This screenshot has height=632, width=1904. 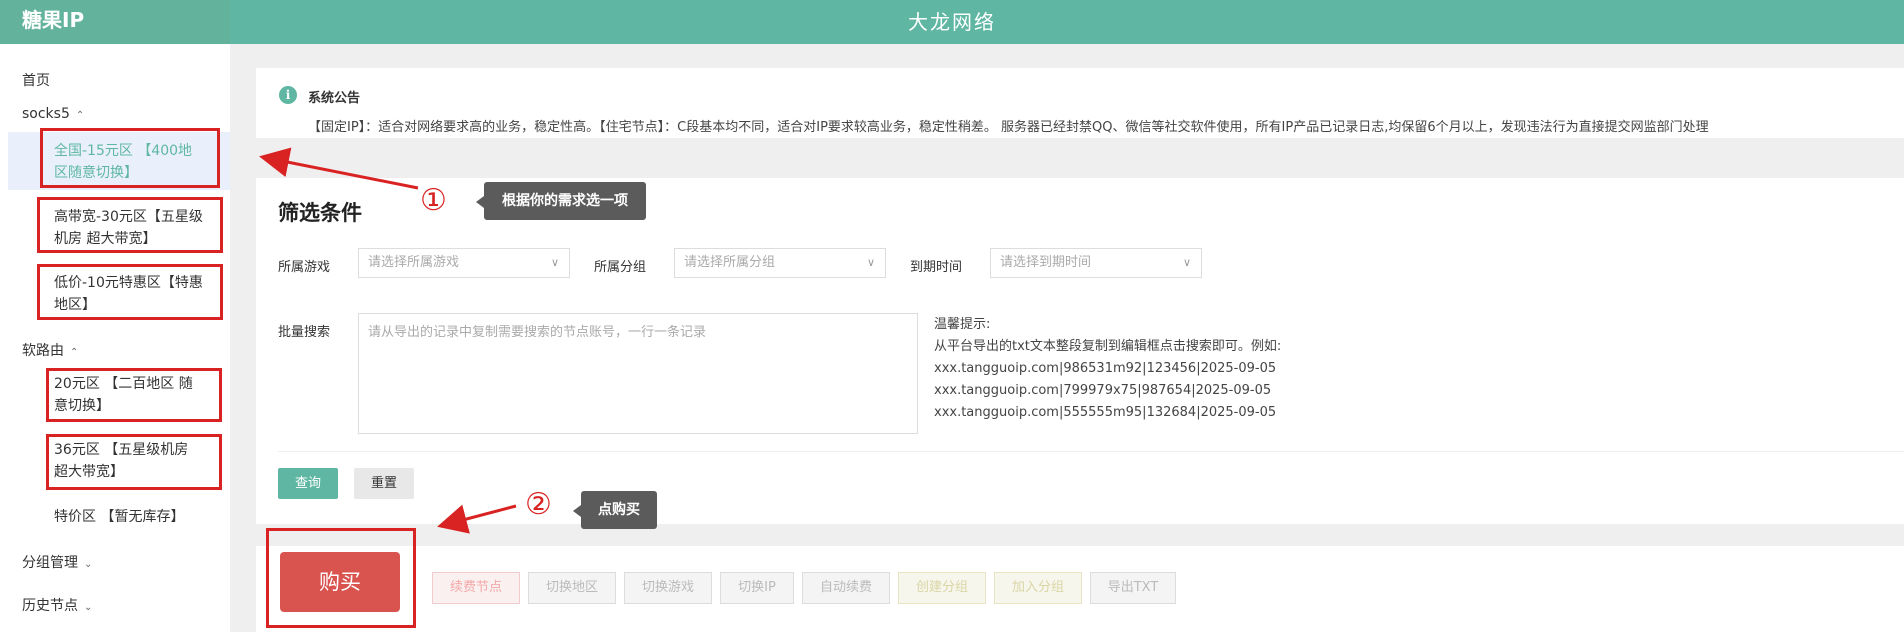 I want to click on sidebar-item-label: 历史节点, so click(x=50, y=606).